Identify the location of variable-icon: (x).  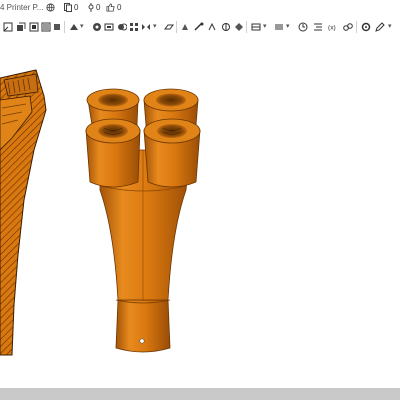
(333, 27).